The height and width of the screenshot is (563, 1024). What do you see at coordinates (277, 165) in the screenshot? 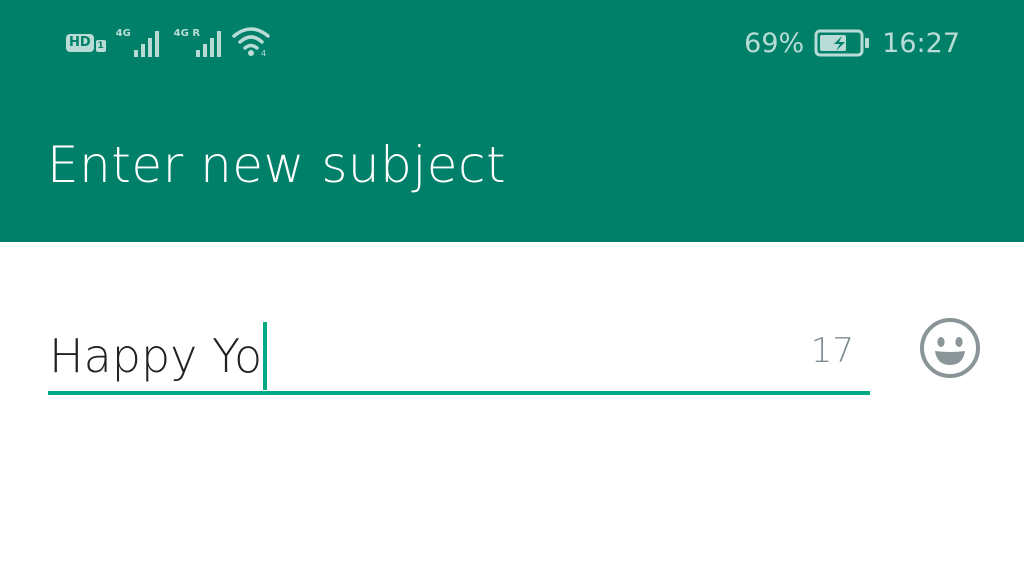
I see `page-title: Enter new subject` at bounding box center [277, 165].